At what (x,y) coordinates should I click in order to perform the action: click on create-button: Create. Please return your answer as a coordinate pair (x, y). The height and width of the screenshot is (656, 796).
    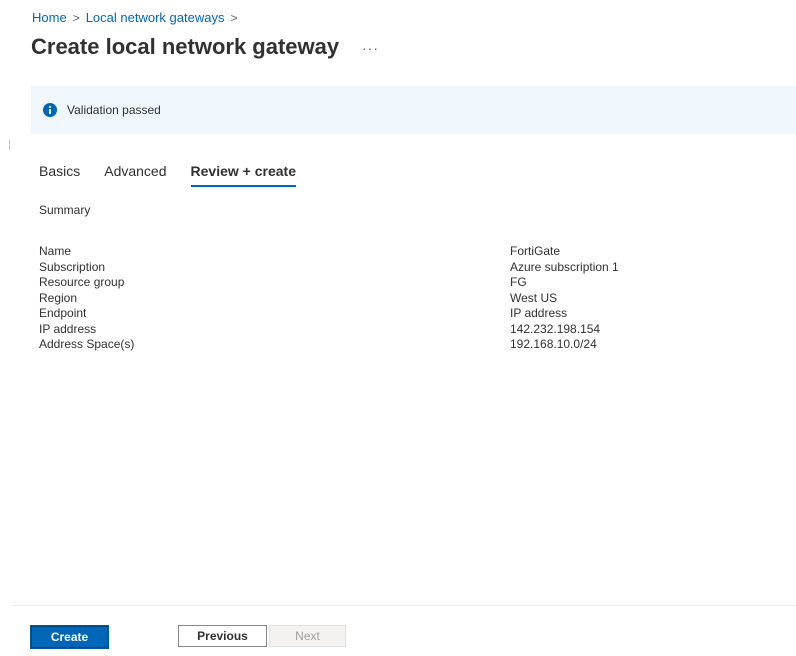
    Looking at the image, I should click on (69, 637).